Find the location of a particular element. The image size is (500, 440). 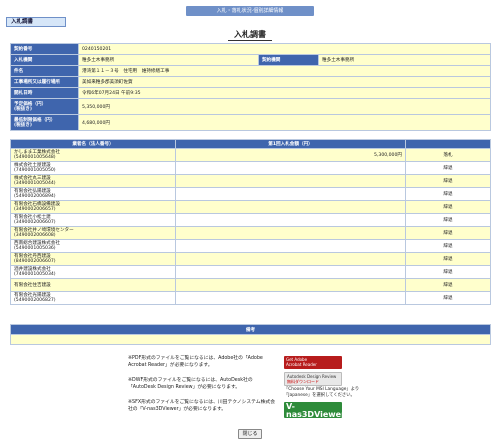

breadcrumb: 入札・落札状況-個別詳細情報 is located at coordinates (250, 11).